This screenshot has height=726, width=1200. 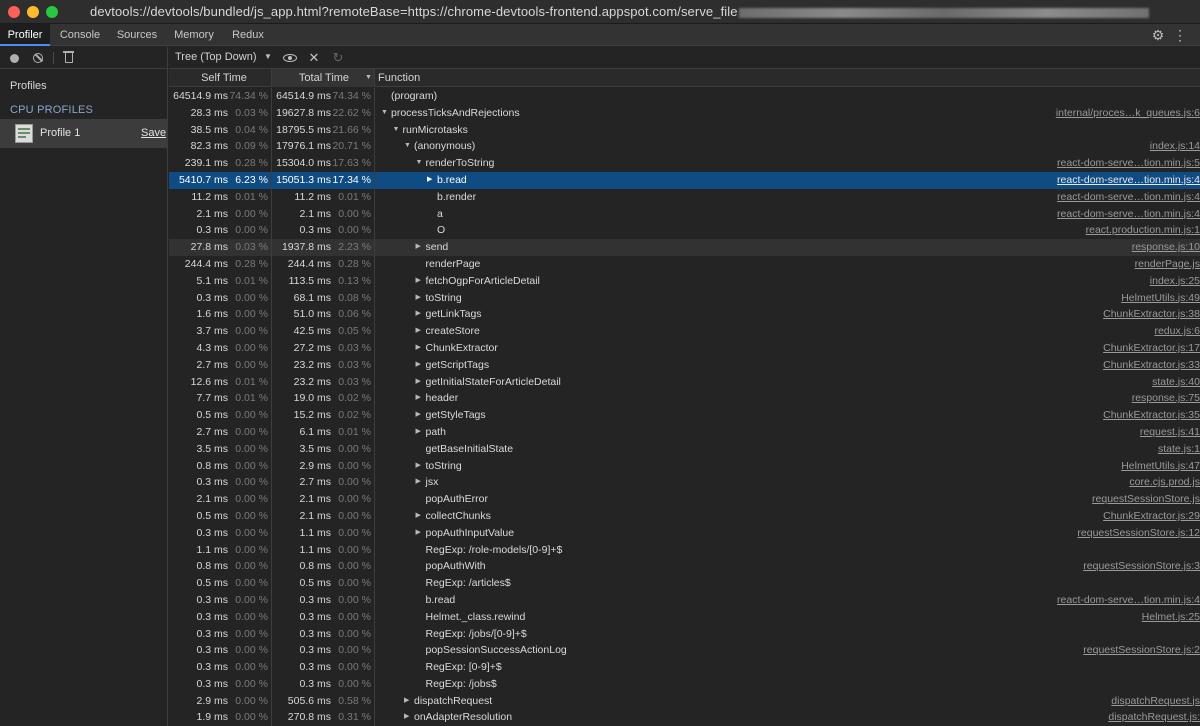 I want to click on source-location-link: response.js:10, so click(x=1166, y=247).